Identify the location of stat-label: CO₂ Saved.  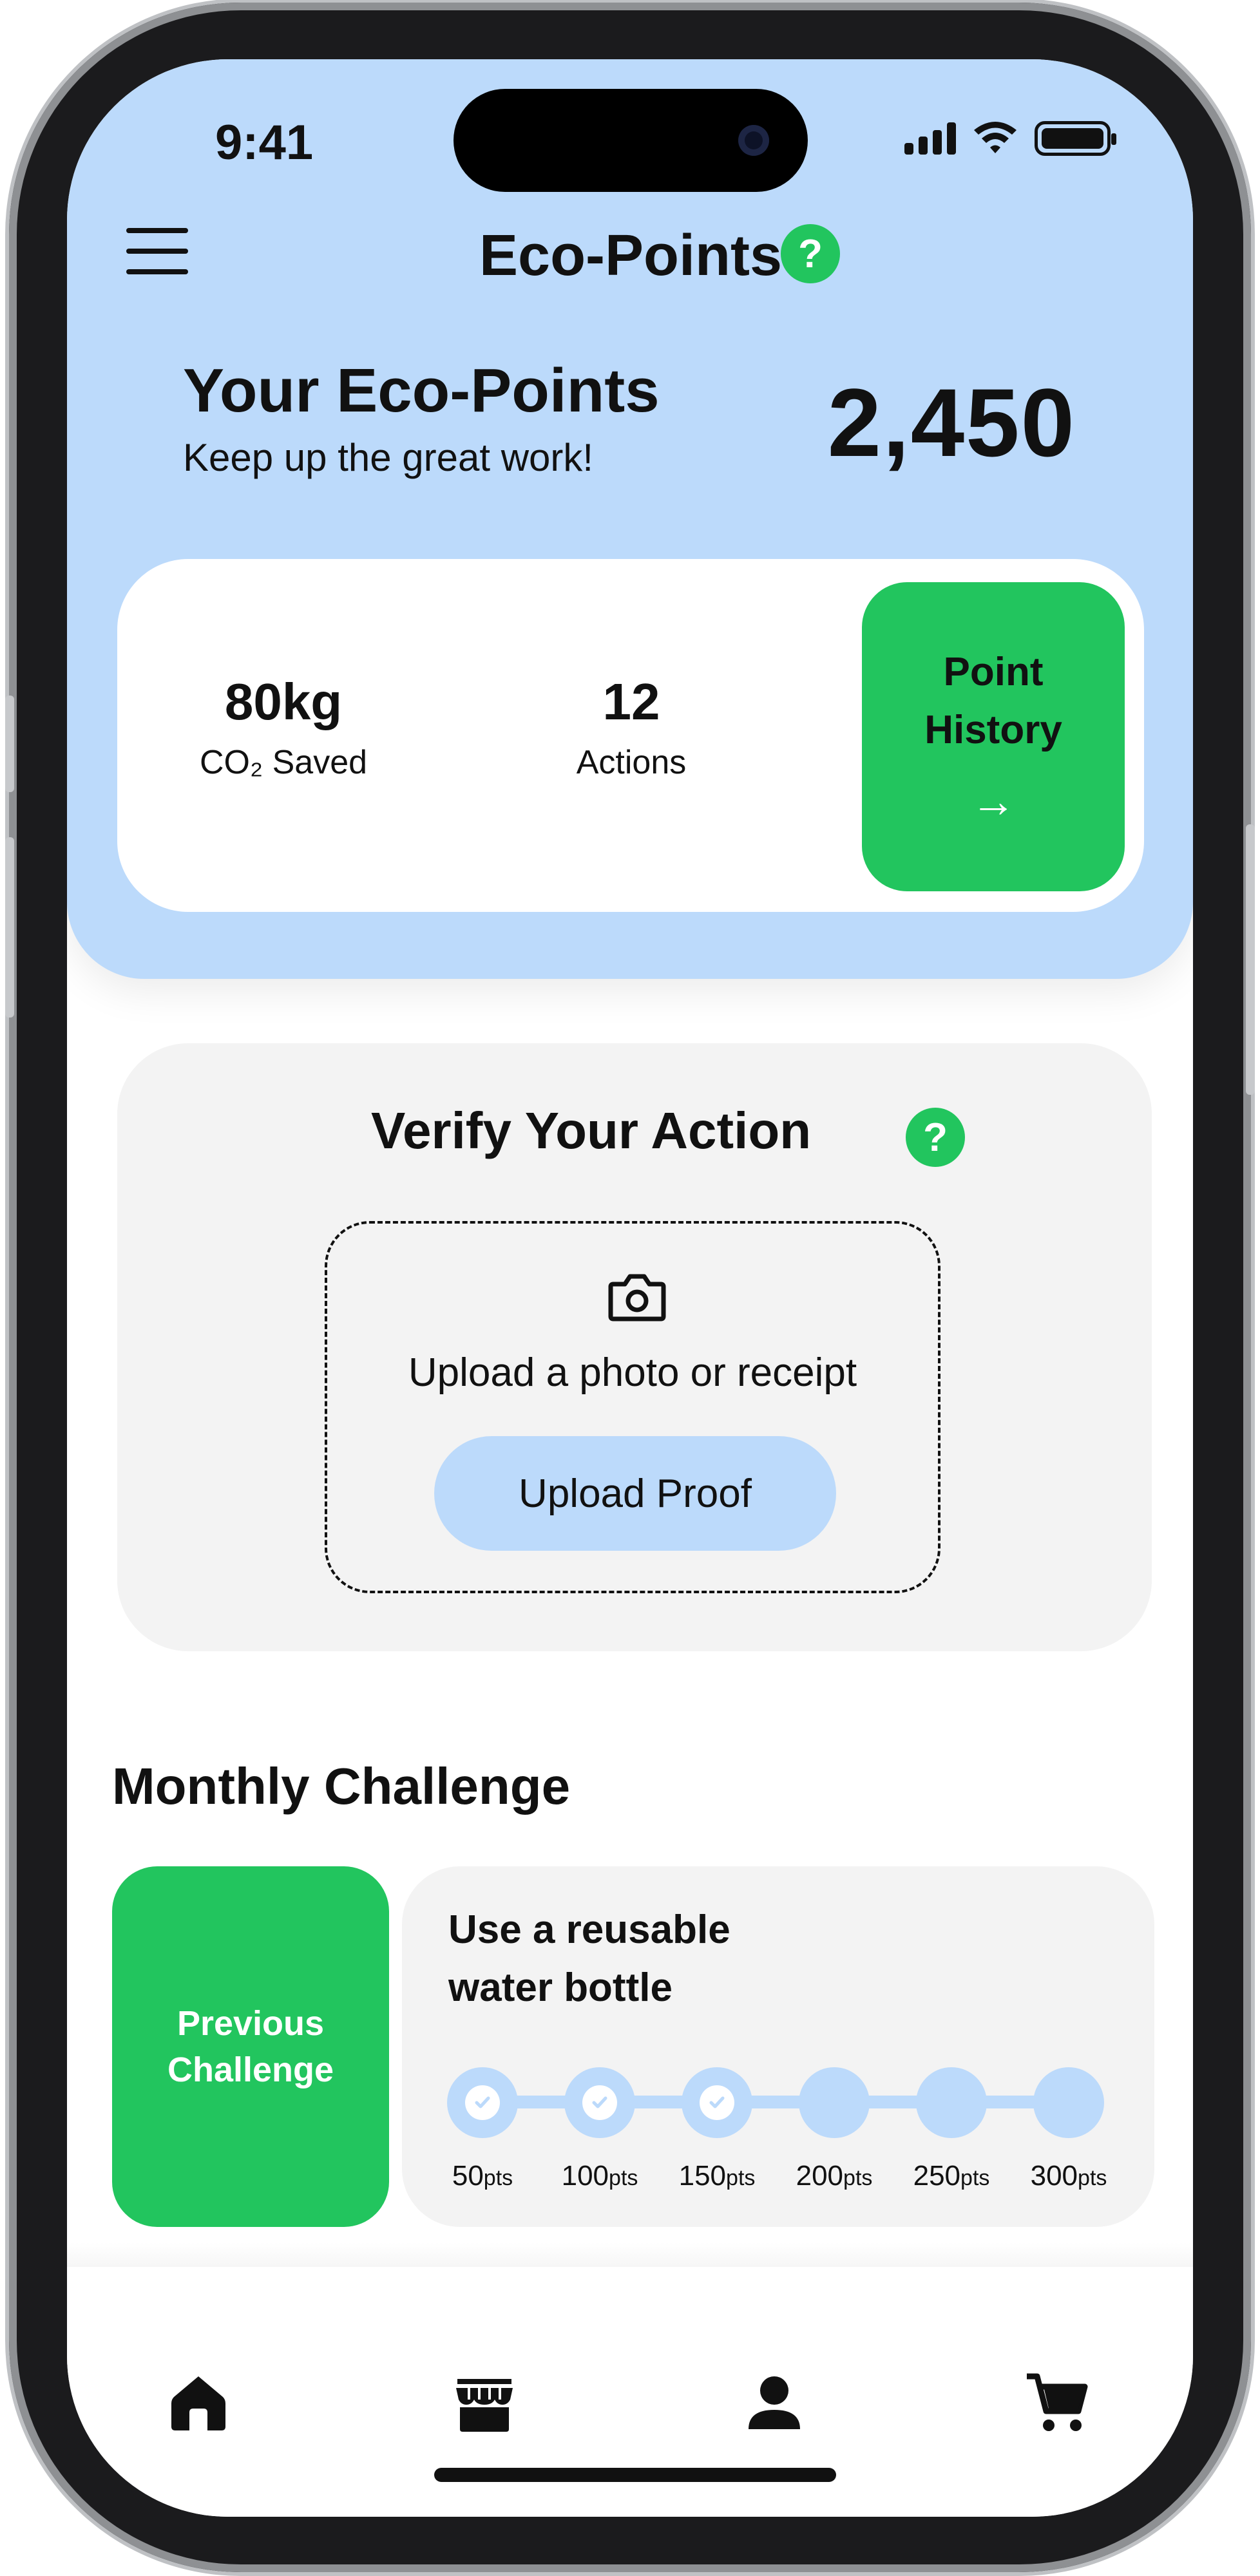
(283, 762).